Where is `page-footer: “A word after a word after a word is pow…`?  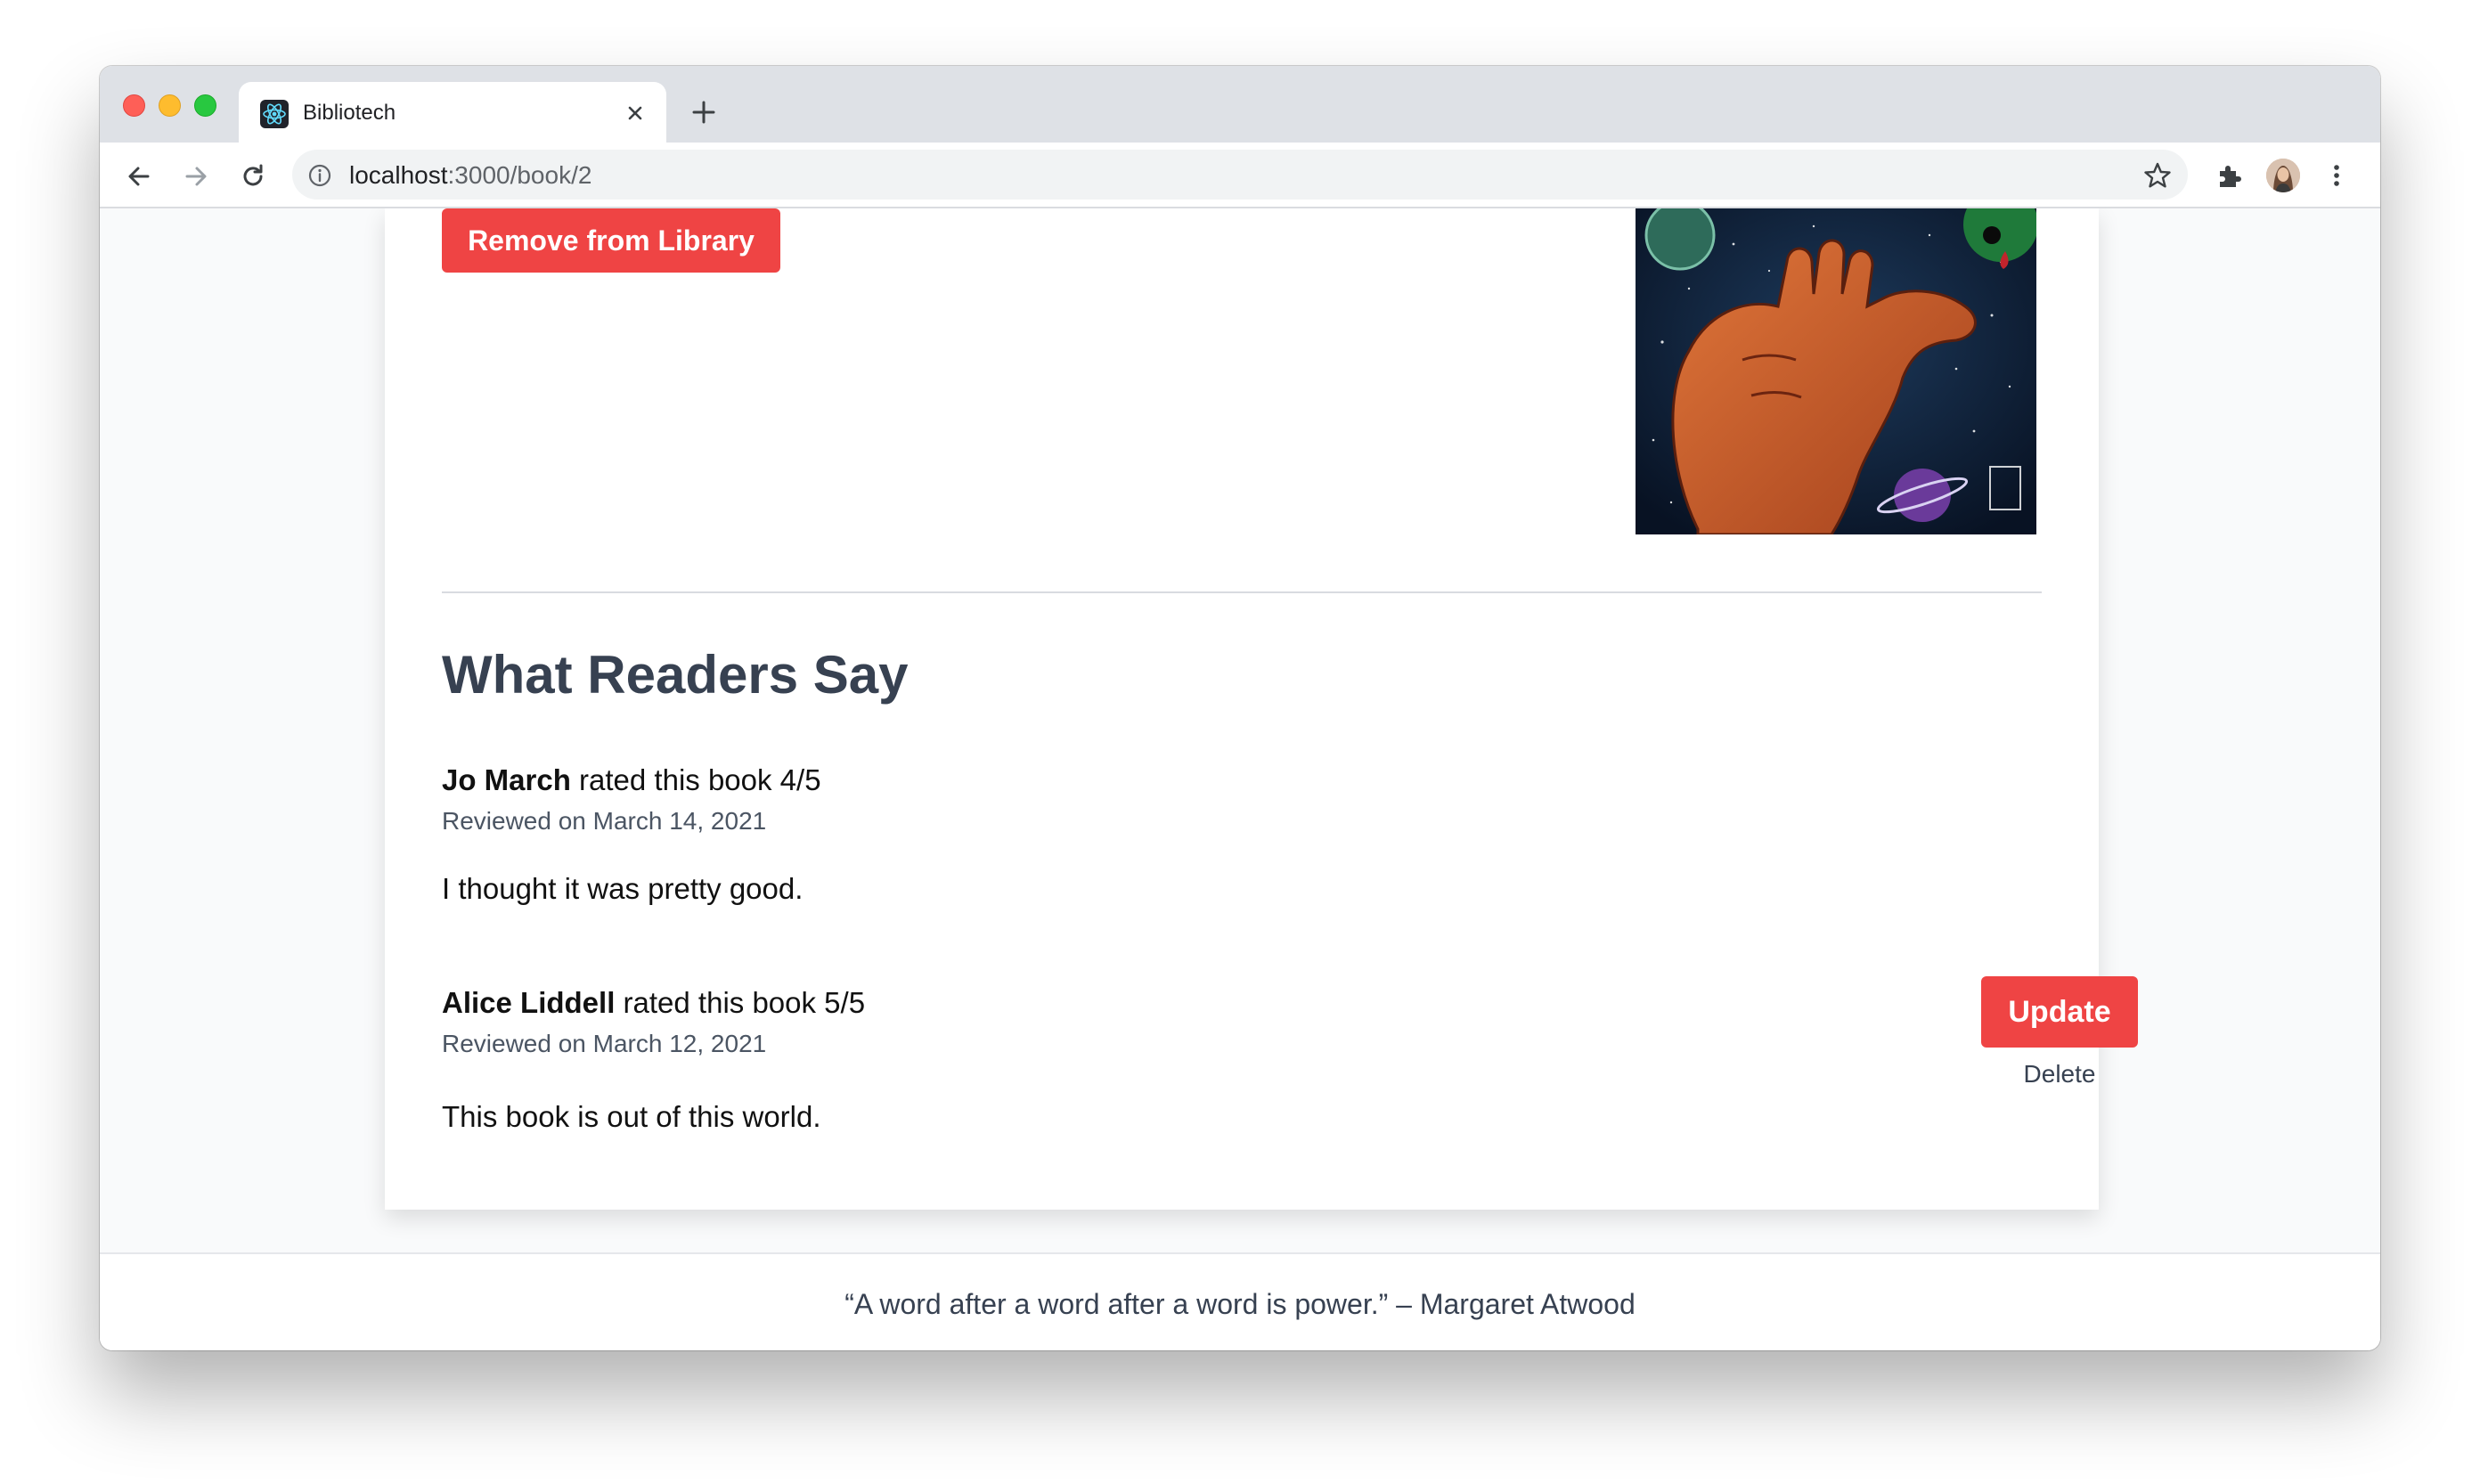
page-footer: “A word after a word after a word is pow… is located at coordinates (1240, 1301).